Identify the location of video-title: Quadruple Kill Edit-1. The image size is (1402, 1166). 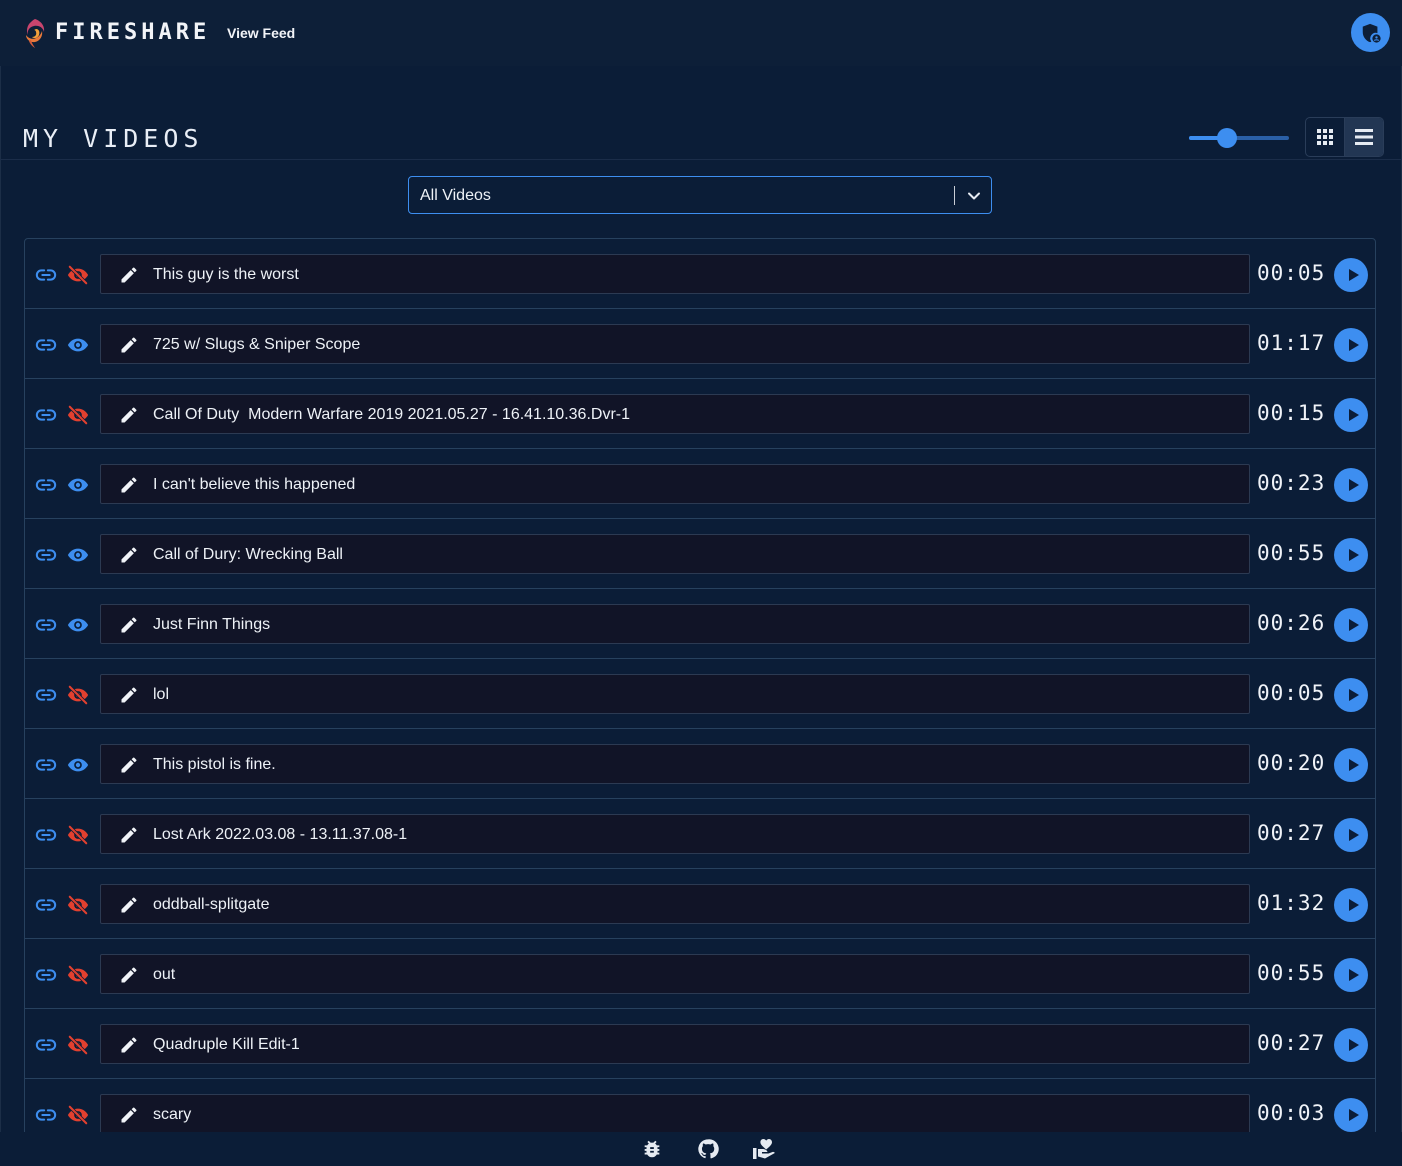
(226, 1045).